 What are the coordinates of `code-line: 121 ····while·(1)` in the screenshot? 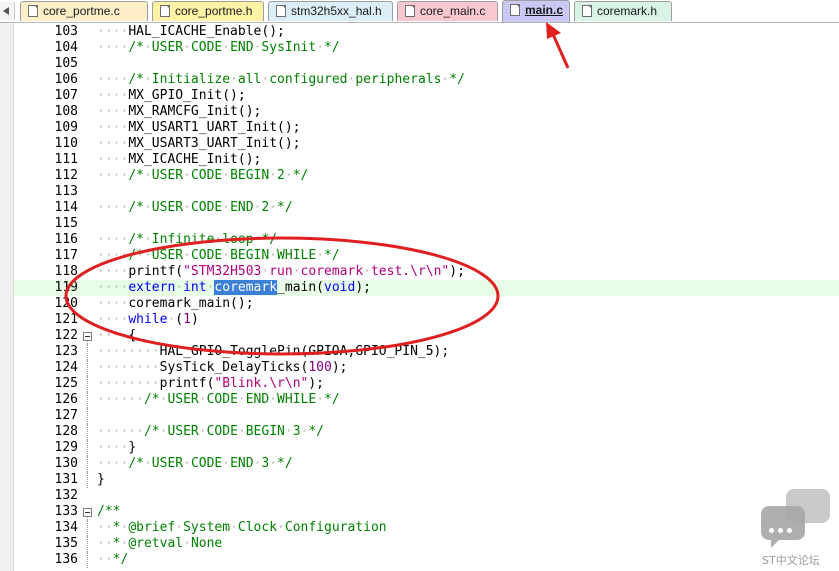 It's located at (426, 320).